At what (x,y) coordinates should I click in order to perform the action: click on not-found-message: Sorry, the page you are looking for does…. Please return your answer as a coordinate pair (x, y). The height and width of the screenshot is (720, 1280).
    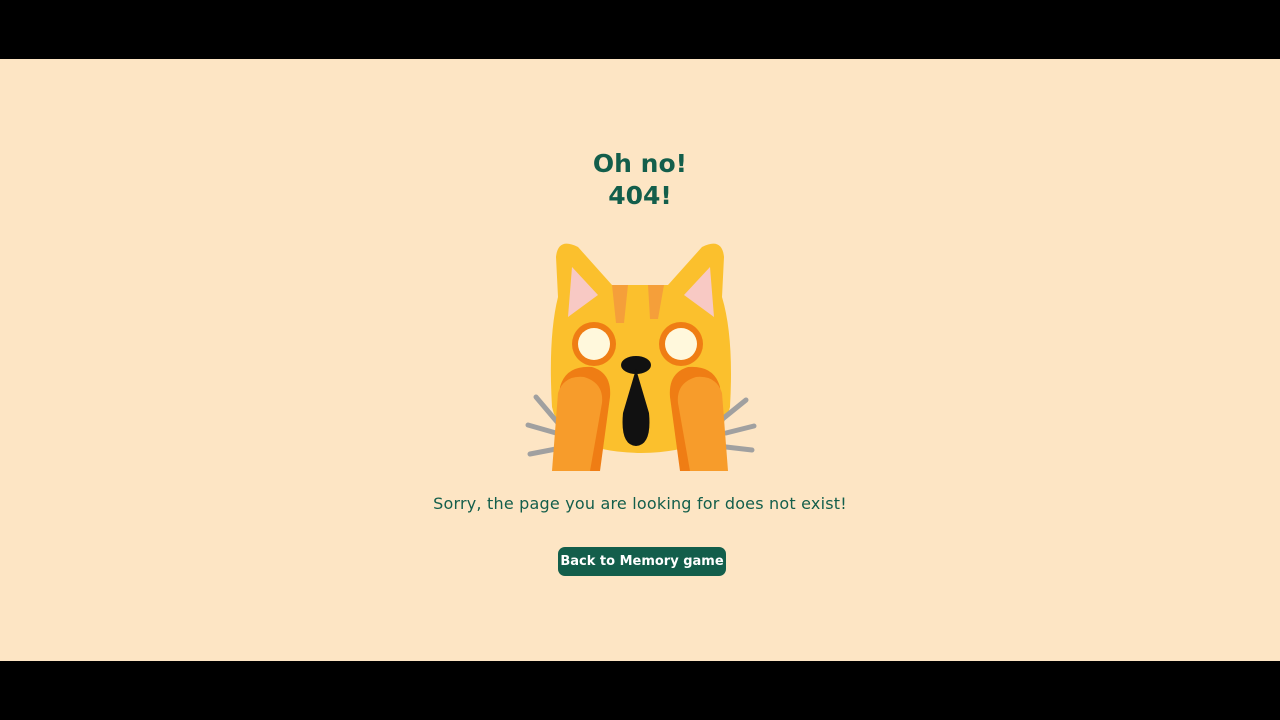
    Looking at the image, I should click on (640, 503).